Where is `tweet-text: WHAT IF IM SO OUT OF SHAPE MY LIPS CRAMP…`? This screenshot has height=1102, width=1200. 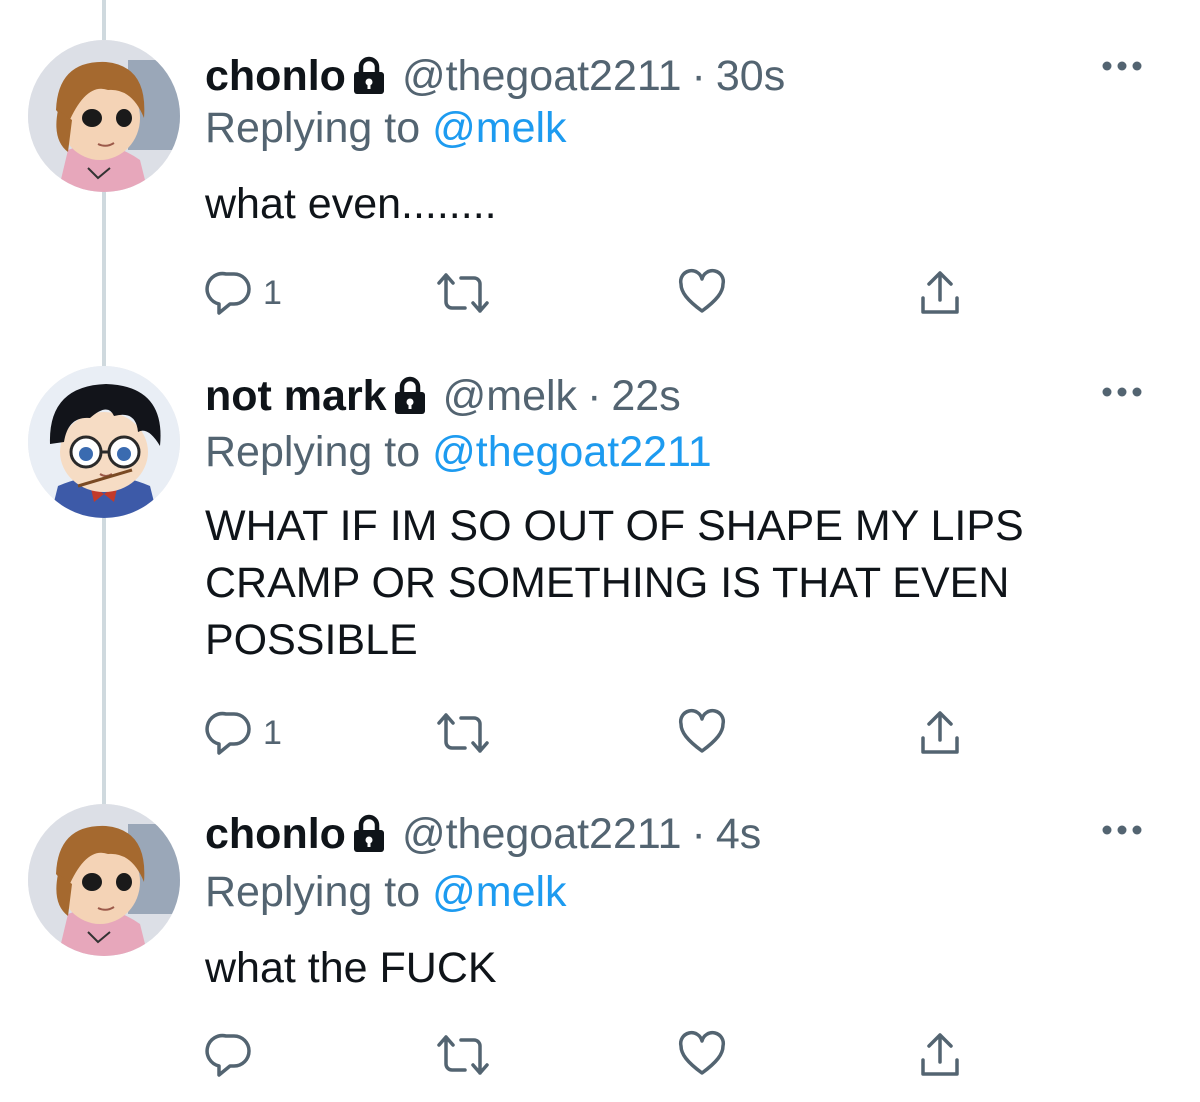
tweet-text: WHAT IF IM SO OUT OF SHAPE MY LIPS CRAMP… is located at coordinates (614, 583).